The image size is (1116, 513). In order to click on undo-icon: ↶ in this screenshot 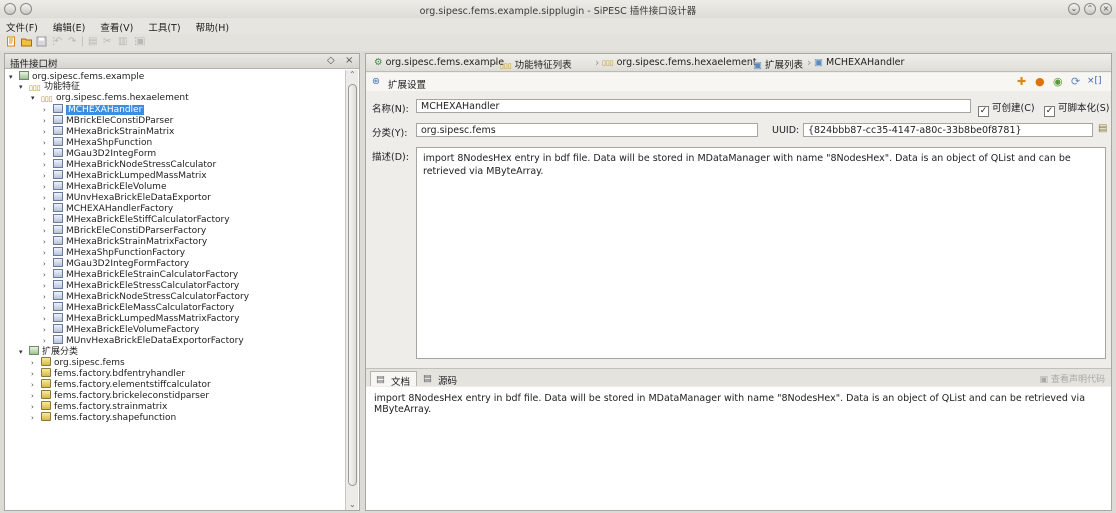, I will do `click(59, 41)`.